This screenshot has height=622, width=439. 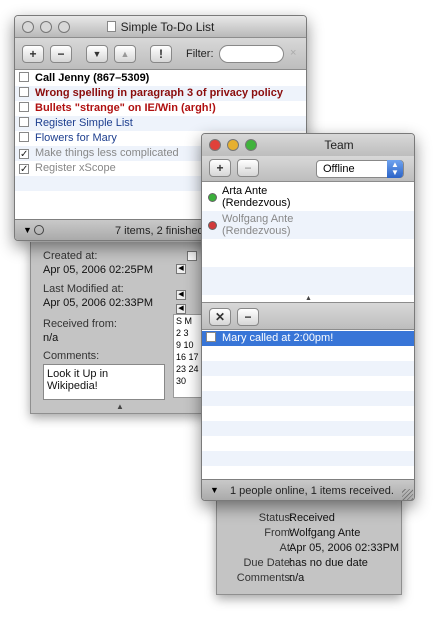 I want to click on modified-value: Apr 05, 2006 02:33PM, so click(x=98, y=303).